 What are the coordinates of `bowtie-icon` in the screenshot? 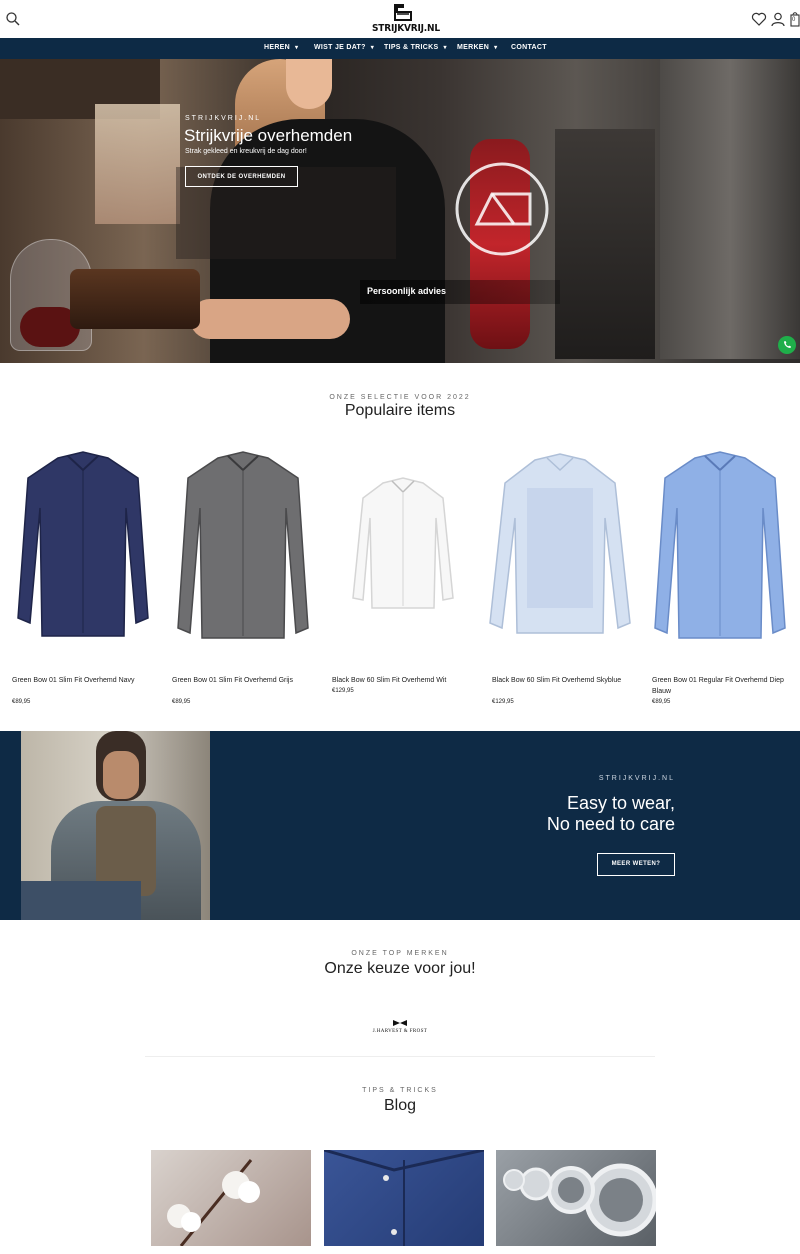 It's located at (400, 1023).